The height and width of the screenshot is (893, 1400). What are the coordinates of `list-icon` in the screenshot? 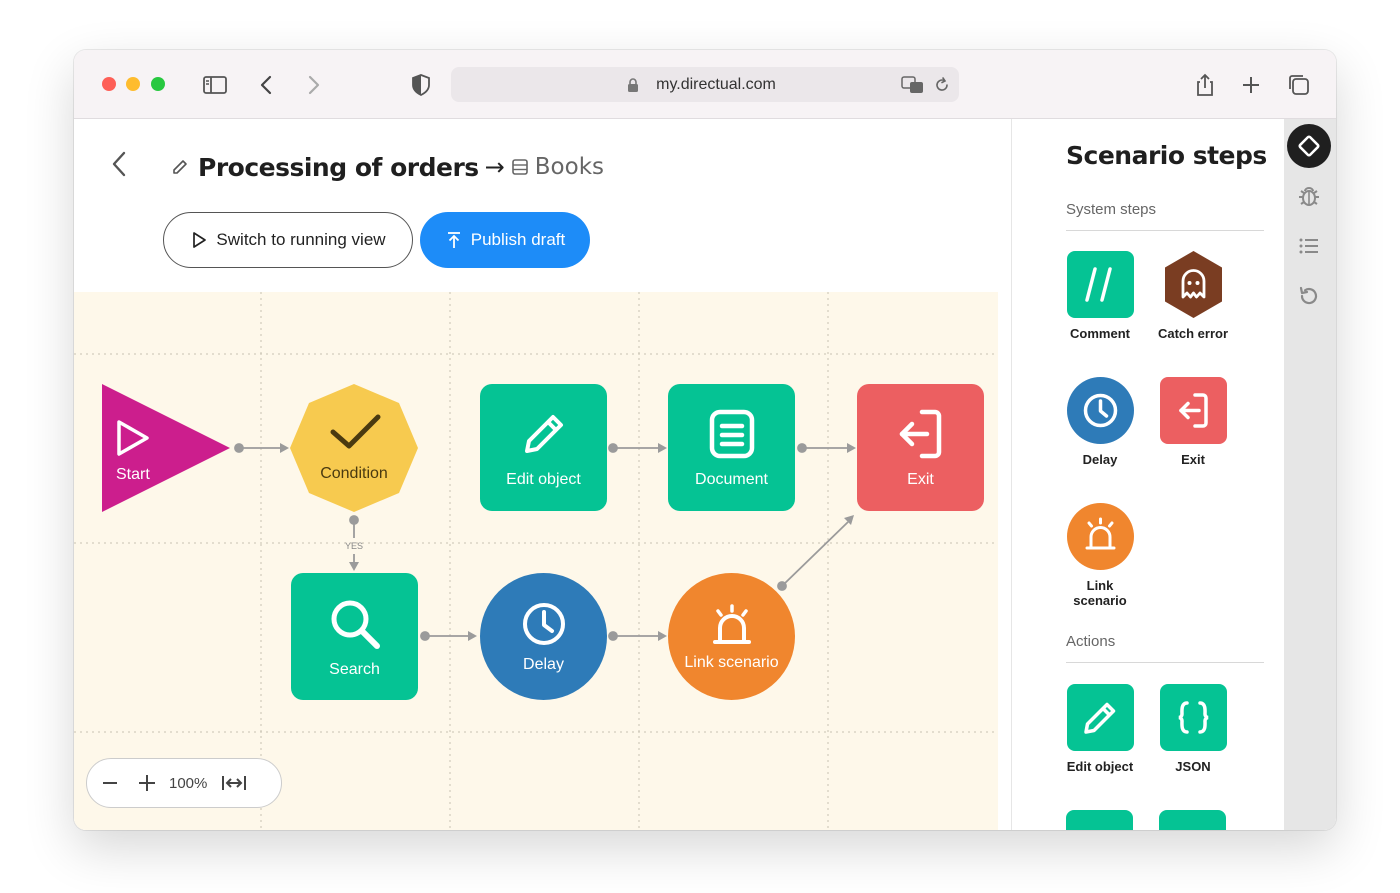 It's located at (1308, 246).